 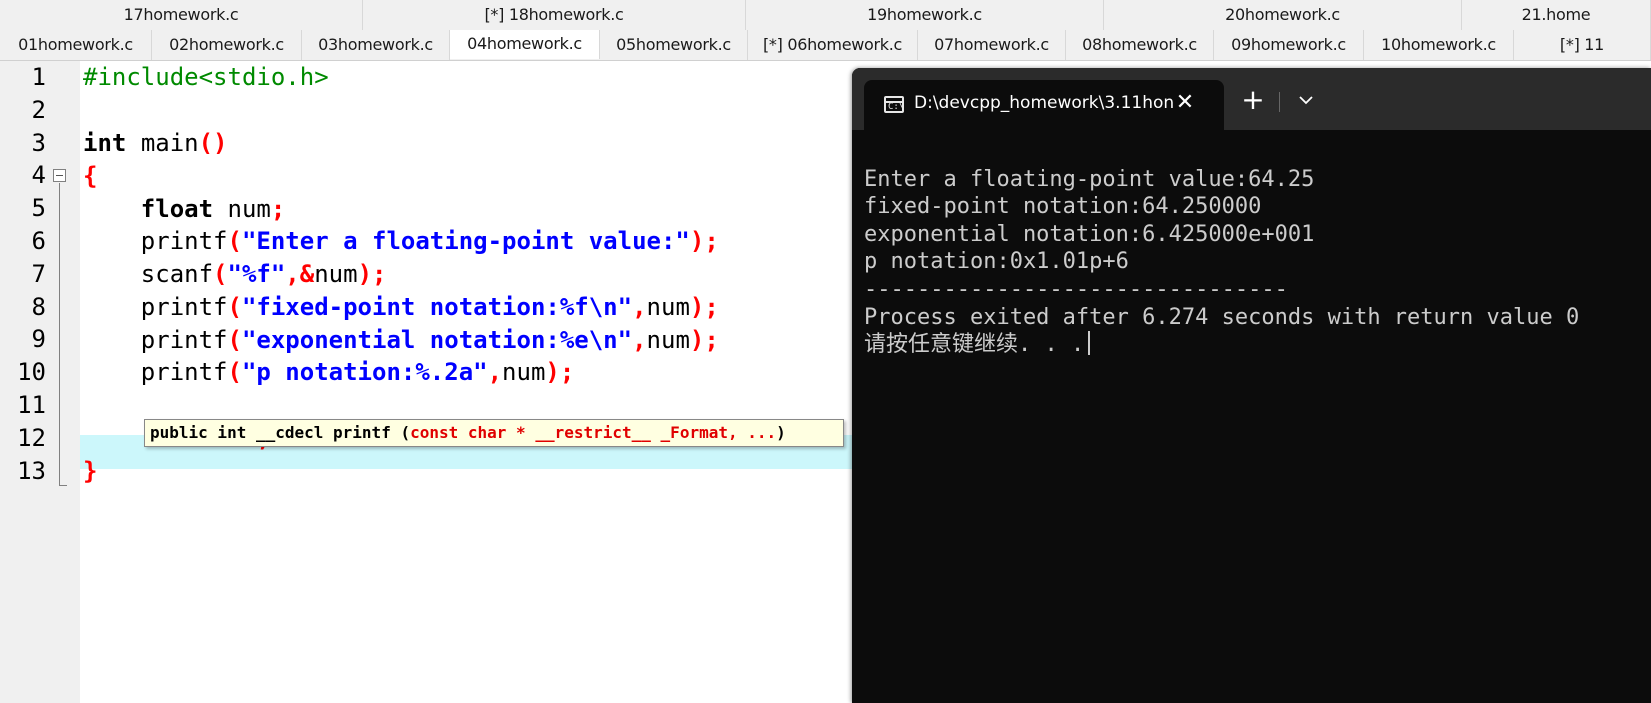 What do you see at coordinates (38, 77) in the screenshot?
I see `line-number: 1` at bounding box center [38, 77].